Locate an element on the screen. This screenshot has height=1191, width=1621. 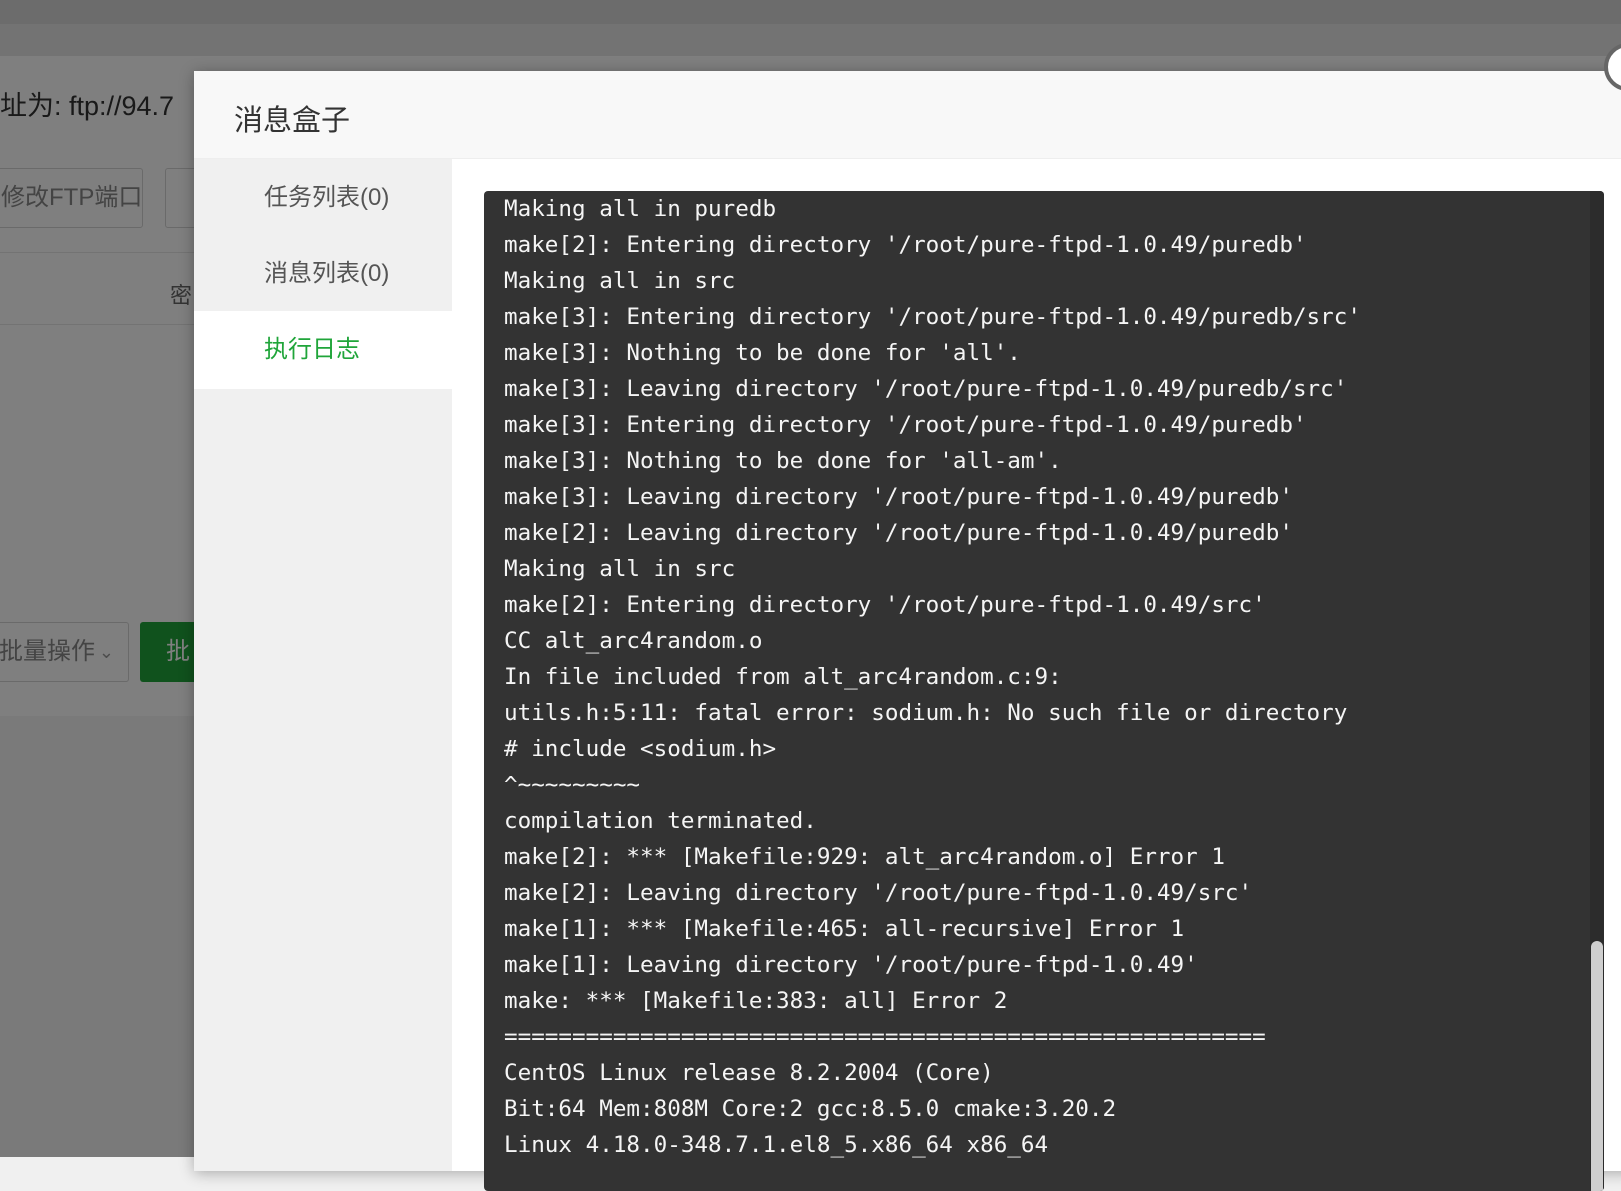
log-line: make: *** [Makefile:383: all] Error 2 is located at coordinates (756, 1001).